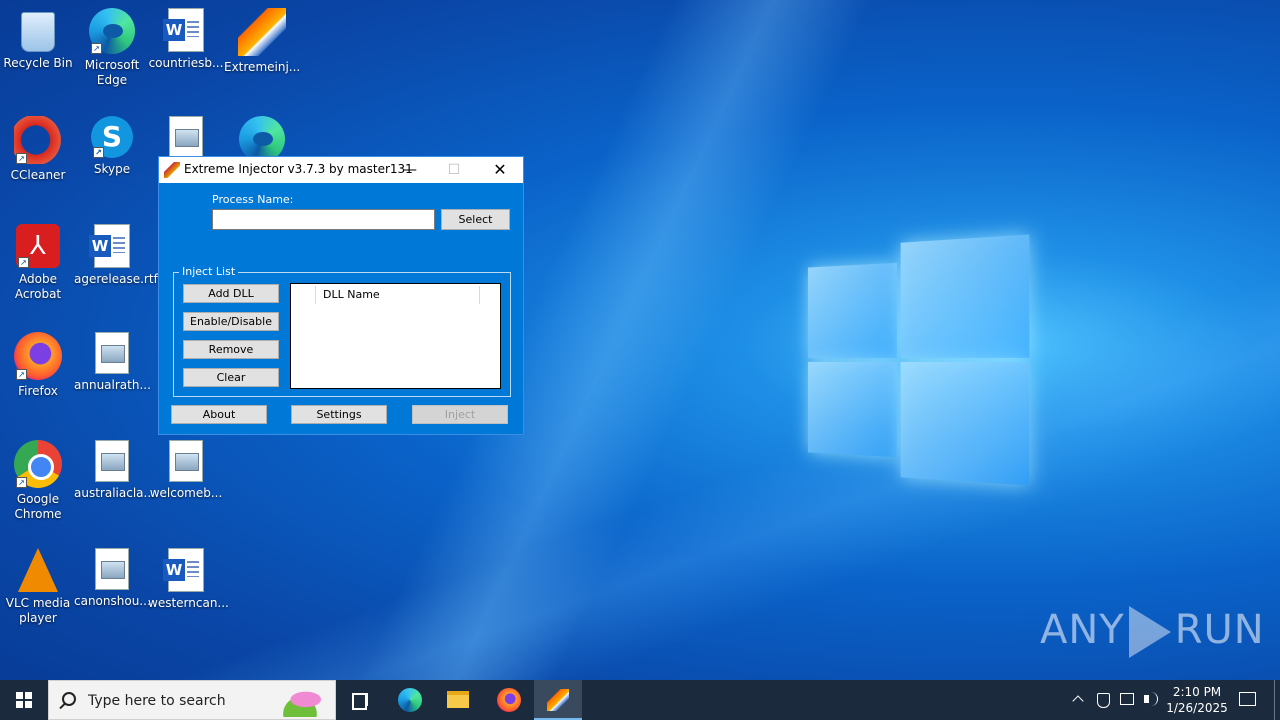 This screenshot has height=720, width=1280. What do you see at coordinates (640, 700) in the screenshot?
I see `taskbar: Type here to search 2:10 PM 1/26/2025` at bounding box center [640, 700].